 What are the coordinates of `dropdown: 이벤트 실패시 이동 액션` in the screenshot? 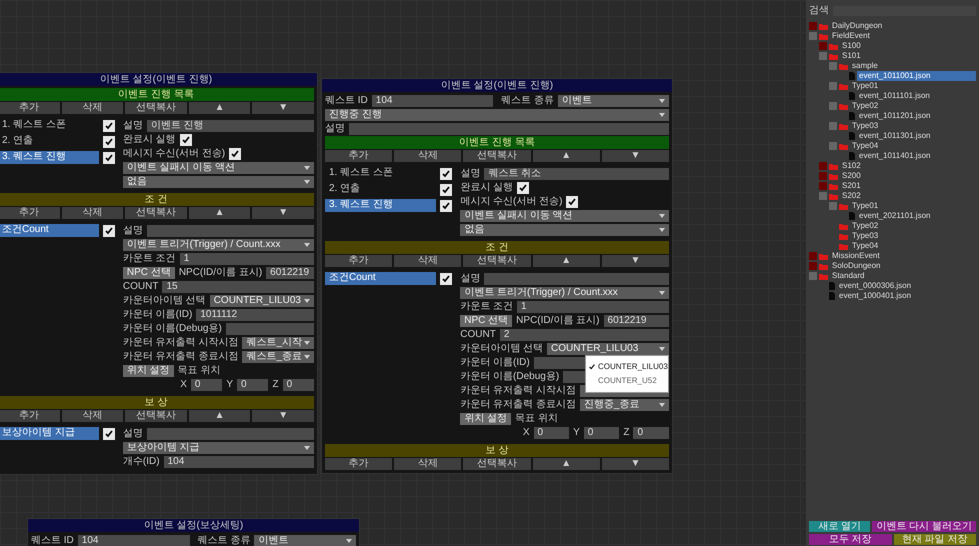 It's located at (564, 216).